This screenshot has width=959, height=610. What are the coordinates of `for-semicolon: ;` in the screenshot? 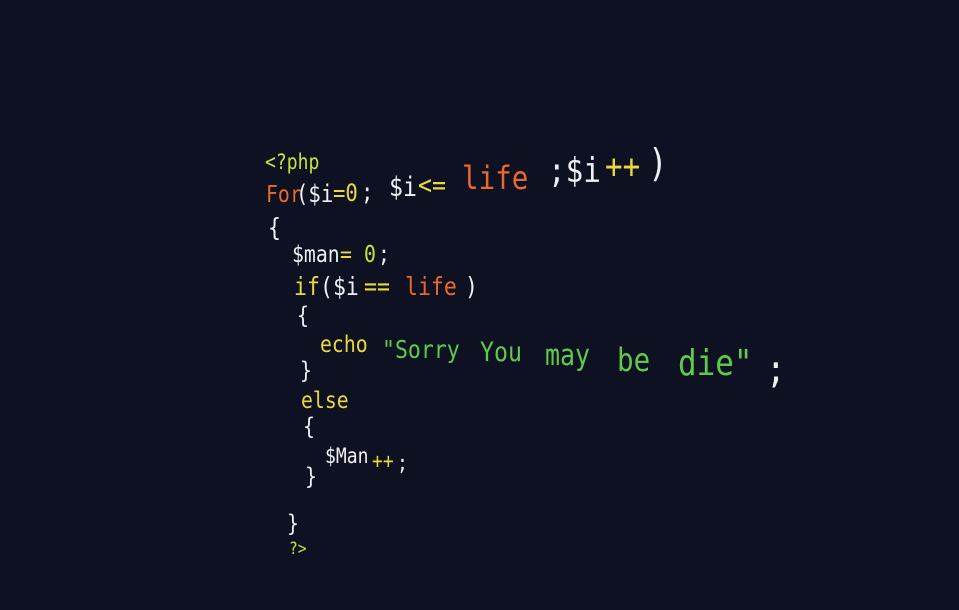 It's located at (367, 192).